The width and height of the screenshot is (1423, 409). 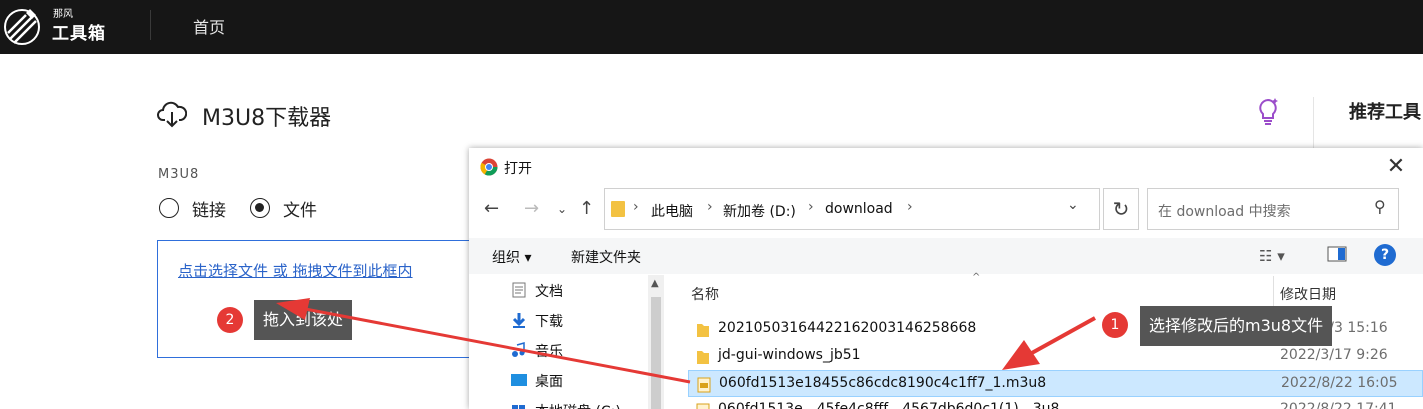 What do you see at coordinates (519, 380) in the screenshot?
I see `desktop-icon` at bounding box center [519, 380].